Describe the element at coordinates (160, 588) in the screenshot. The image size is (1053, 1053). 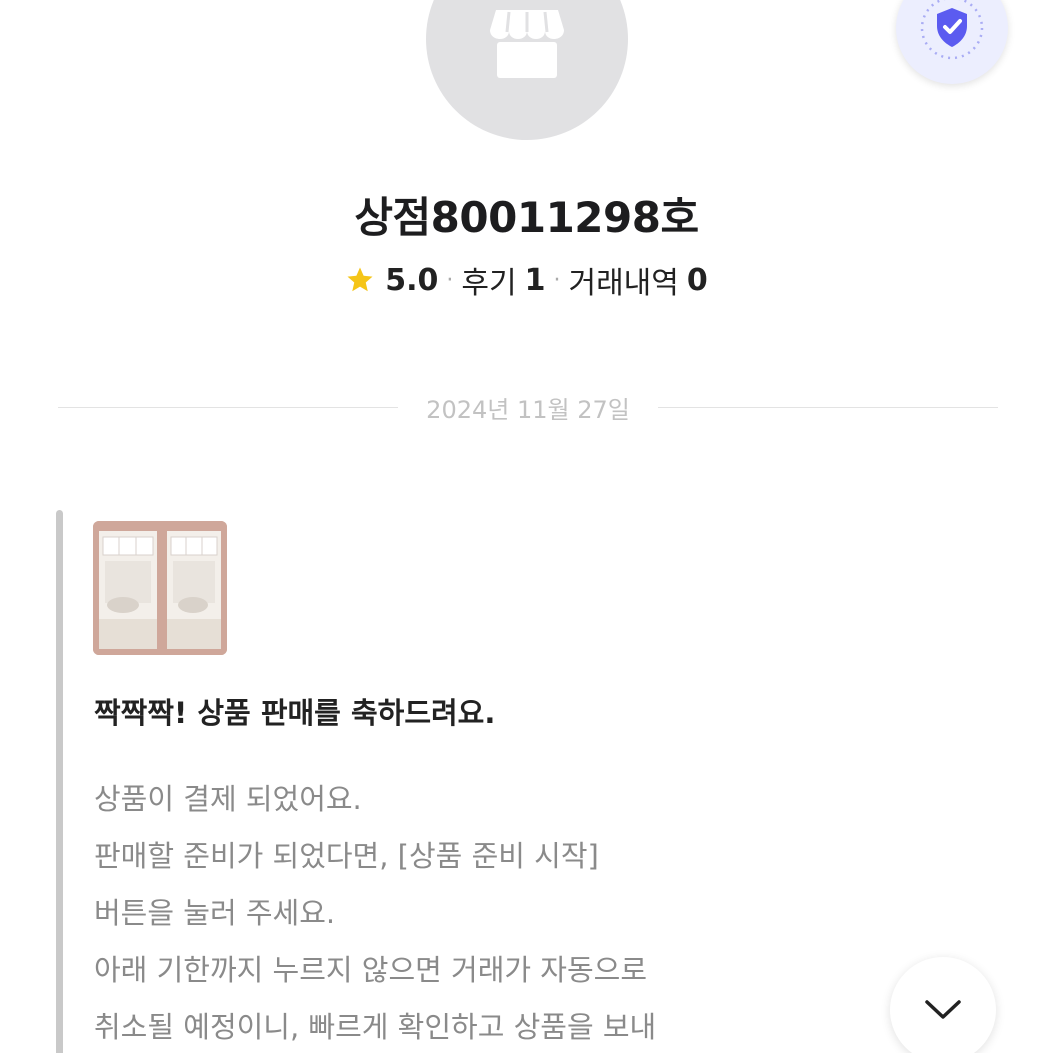
I see `product-thumbnail` at that location.